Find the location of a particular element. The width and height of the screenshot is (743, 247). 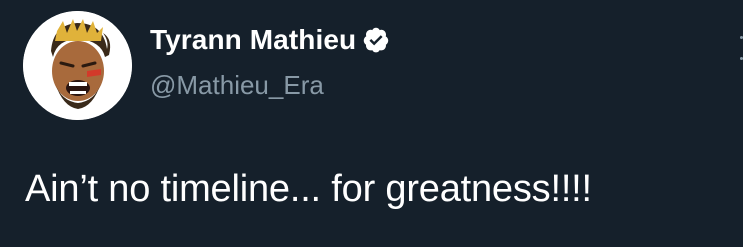

user-handle: @Mathieu_Era is located at coordinates (237, 85).